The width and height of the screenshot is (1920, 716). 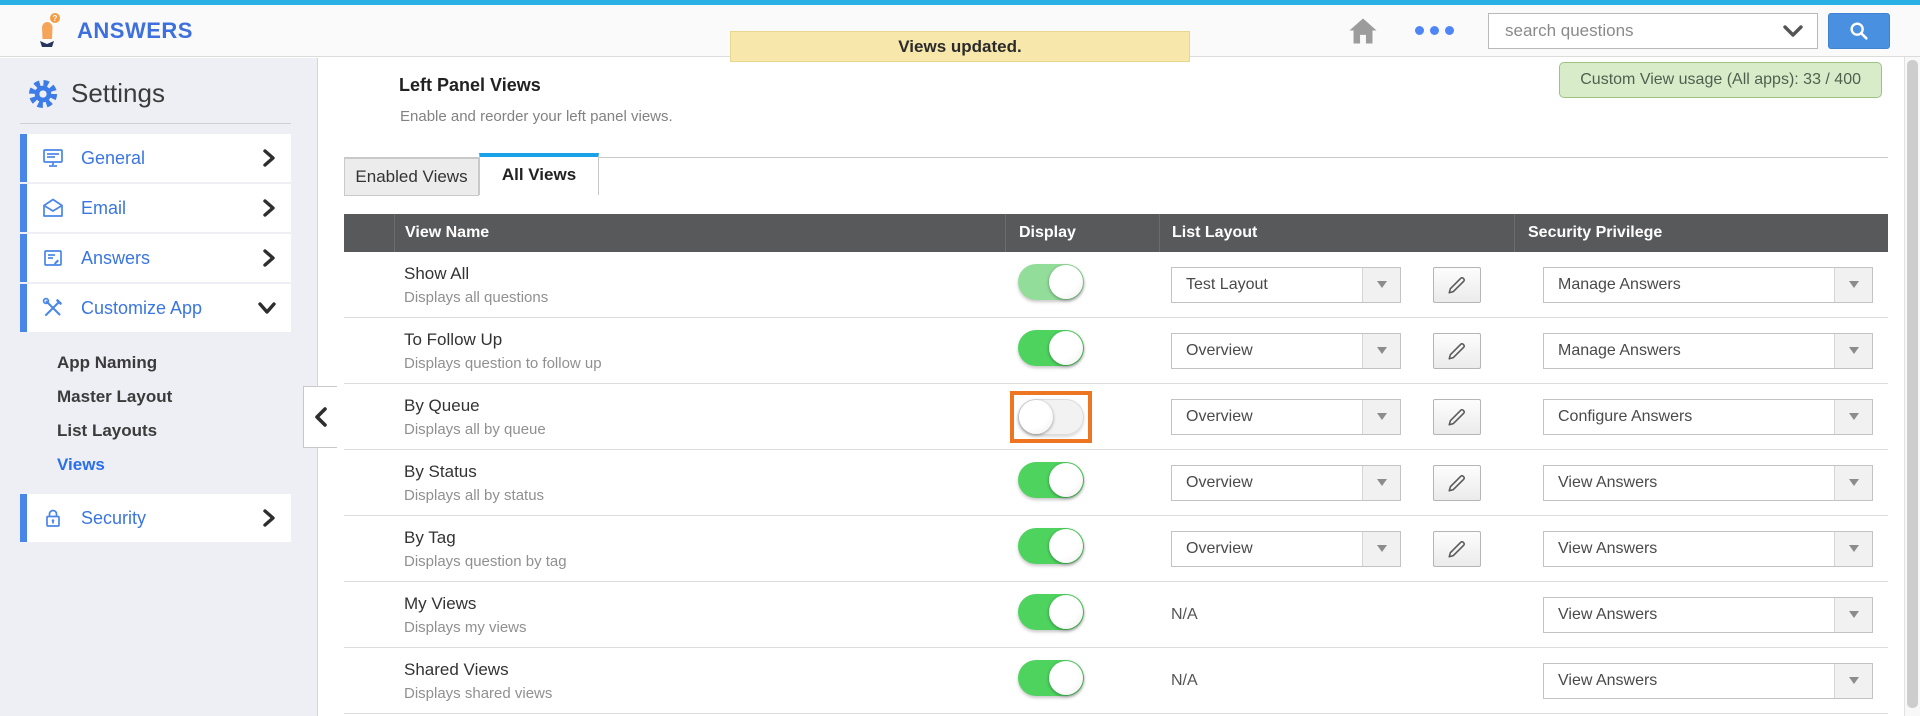 What do you see at coordinates (1116, 174) in the screenshot?
I see `view-tabs: Enabled Views All Views` at bounding box center [1116, 174].